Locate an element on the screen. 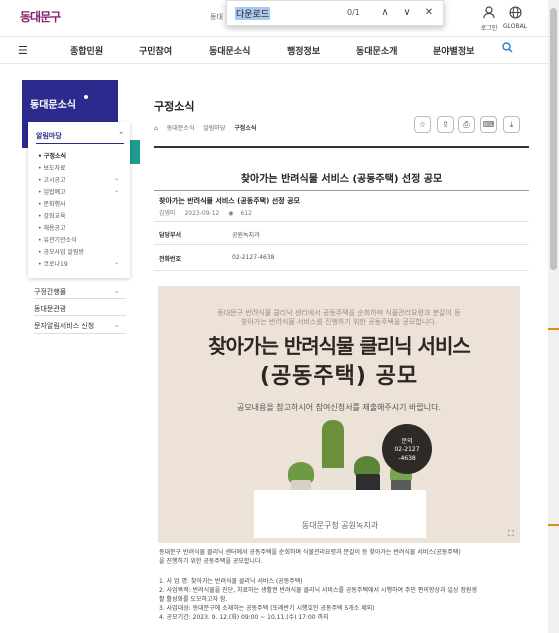  find-bar: 다운로드 0/1 ∧ ∨ ✕ is located at coordinates (335, 13).